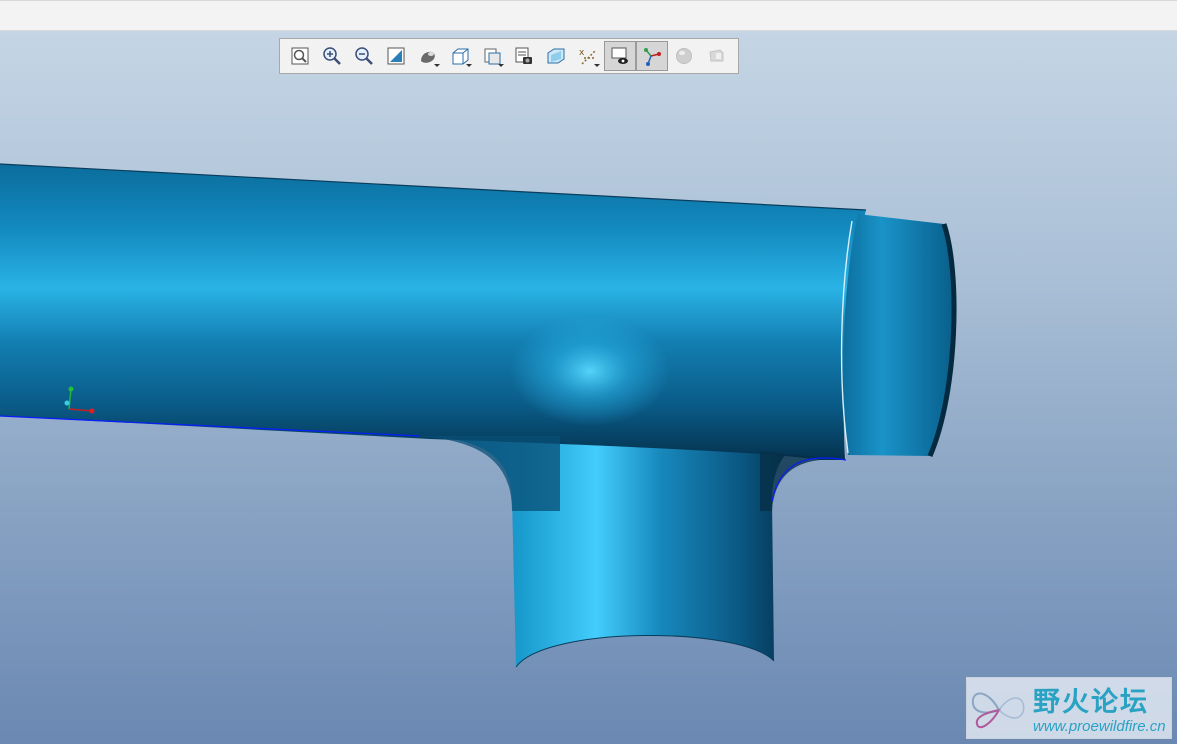 This screenshot has width=1177, height=744. I want to click on branch-pipe, so click(615, 551).